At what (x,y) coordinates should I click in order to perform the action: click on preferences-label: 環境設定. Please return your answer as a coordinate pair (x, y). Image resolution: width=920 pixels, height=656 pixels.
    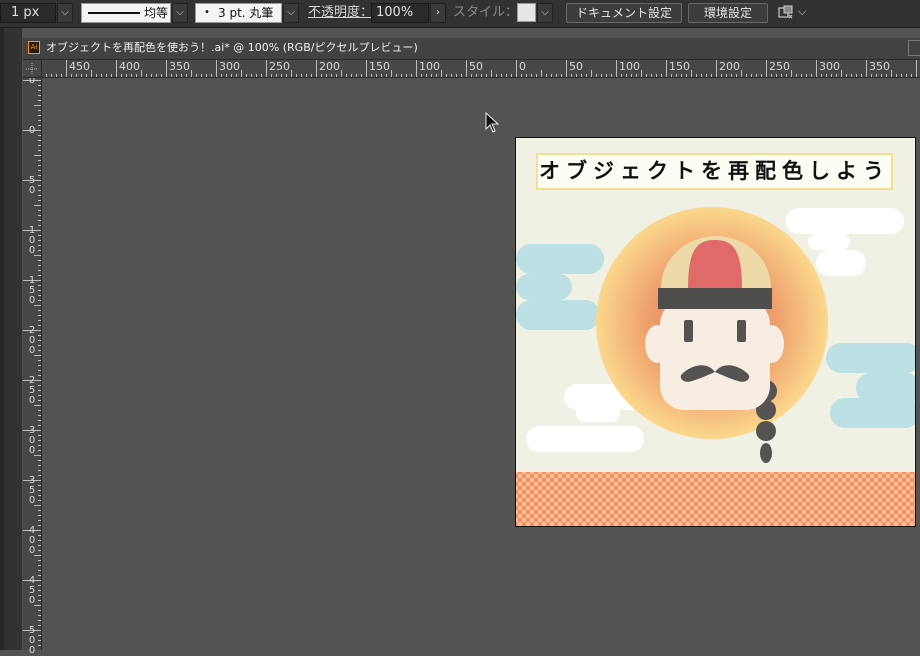
    Looking at the image, I should click on (727, 13).